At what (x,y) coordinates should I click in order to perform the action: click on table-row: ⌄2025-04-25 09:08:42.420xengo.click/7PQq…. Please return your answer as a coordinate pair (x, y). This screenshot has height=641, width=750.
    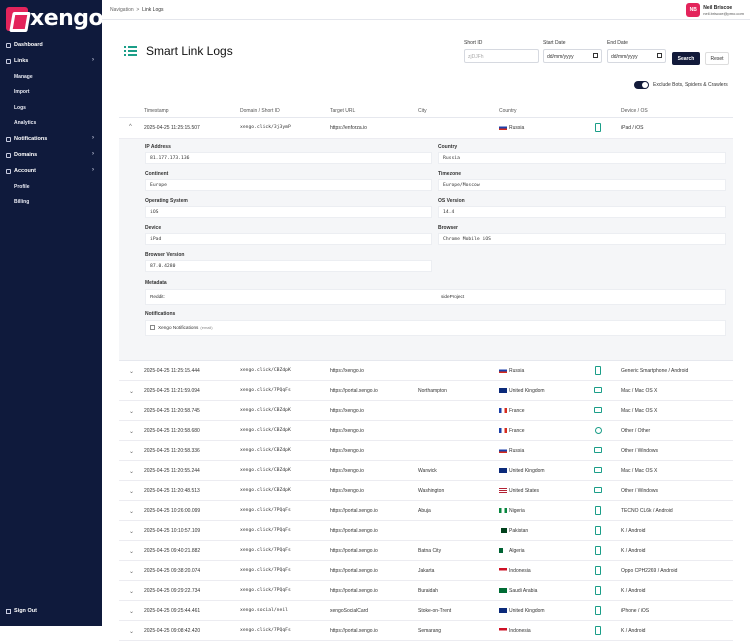
    Looking at the image, I should click on (426, 631).